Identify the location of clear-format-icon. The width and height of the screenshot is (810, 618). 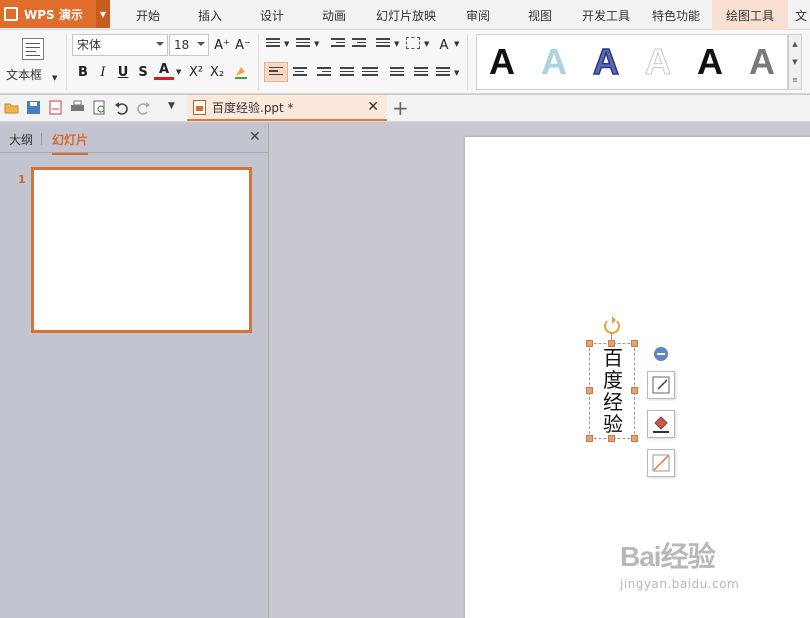
(241, 72).